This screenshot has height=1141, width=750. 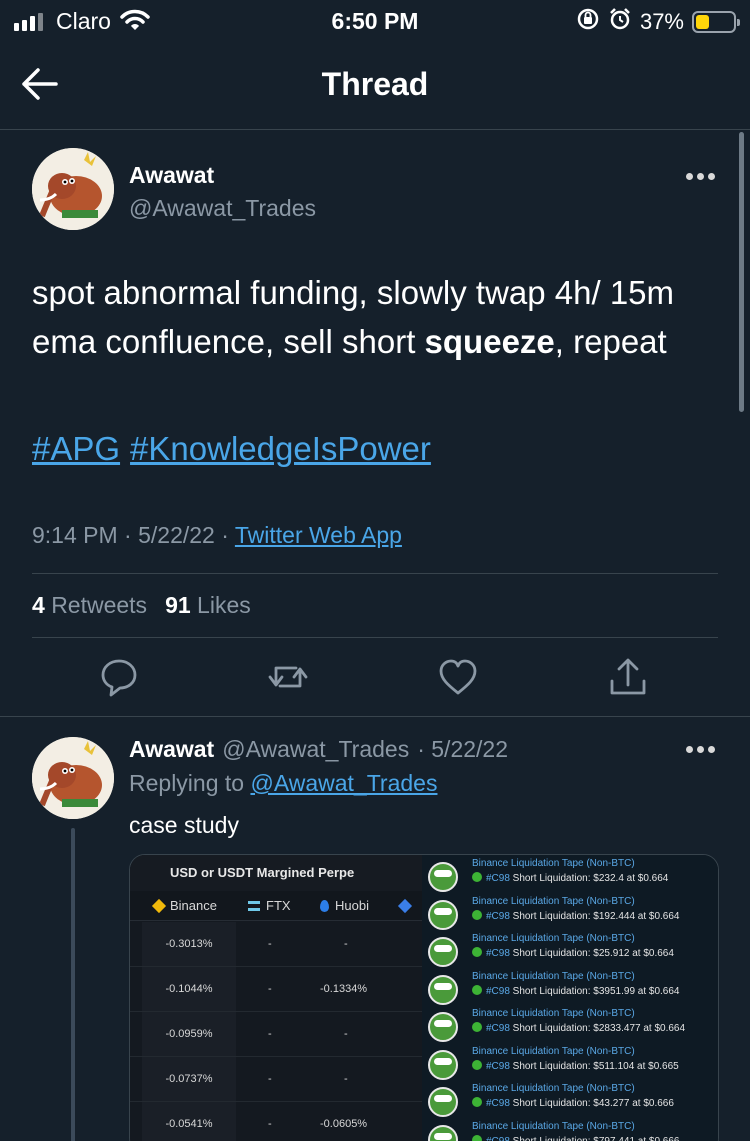 I want to click on exchange-huobi: Huobi, so click(x=344, y=905).